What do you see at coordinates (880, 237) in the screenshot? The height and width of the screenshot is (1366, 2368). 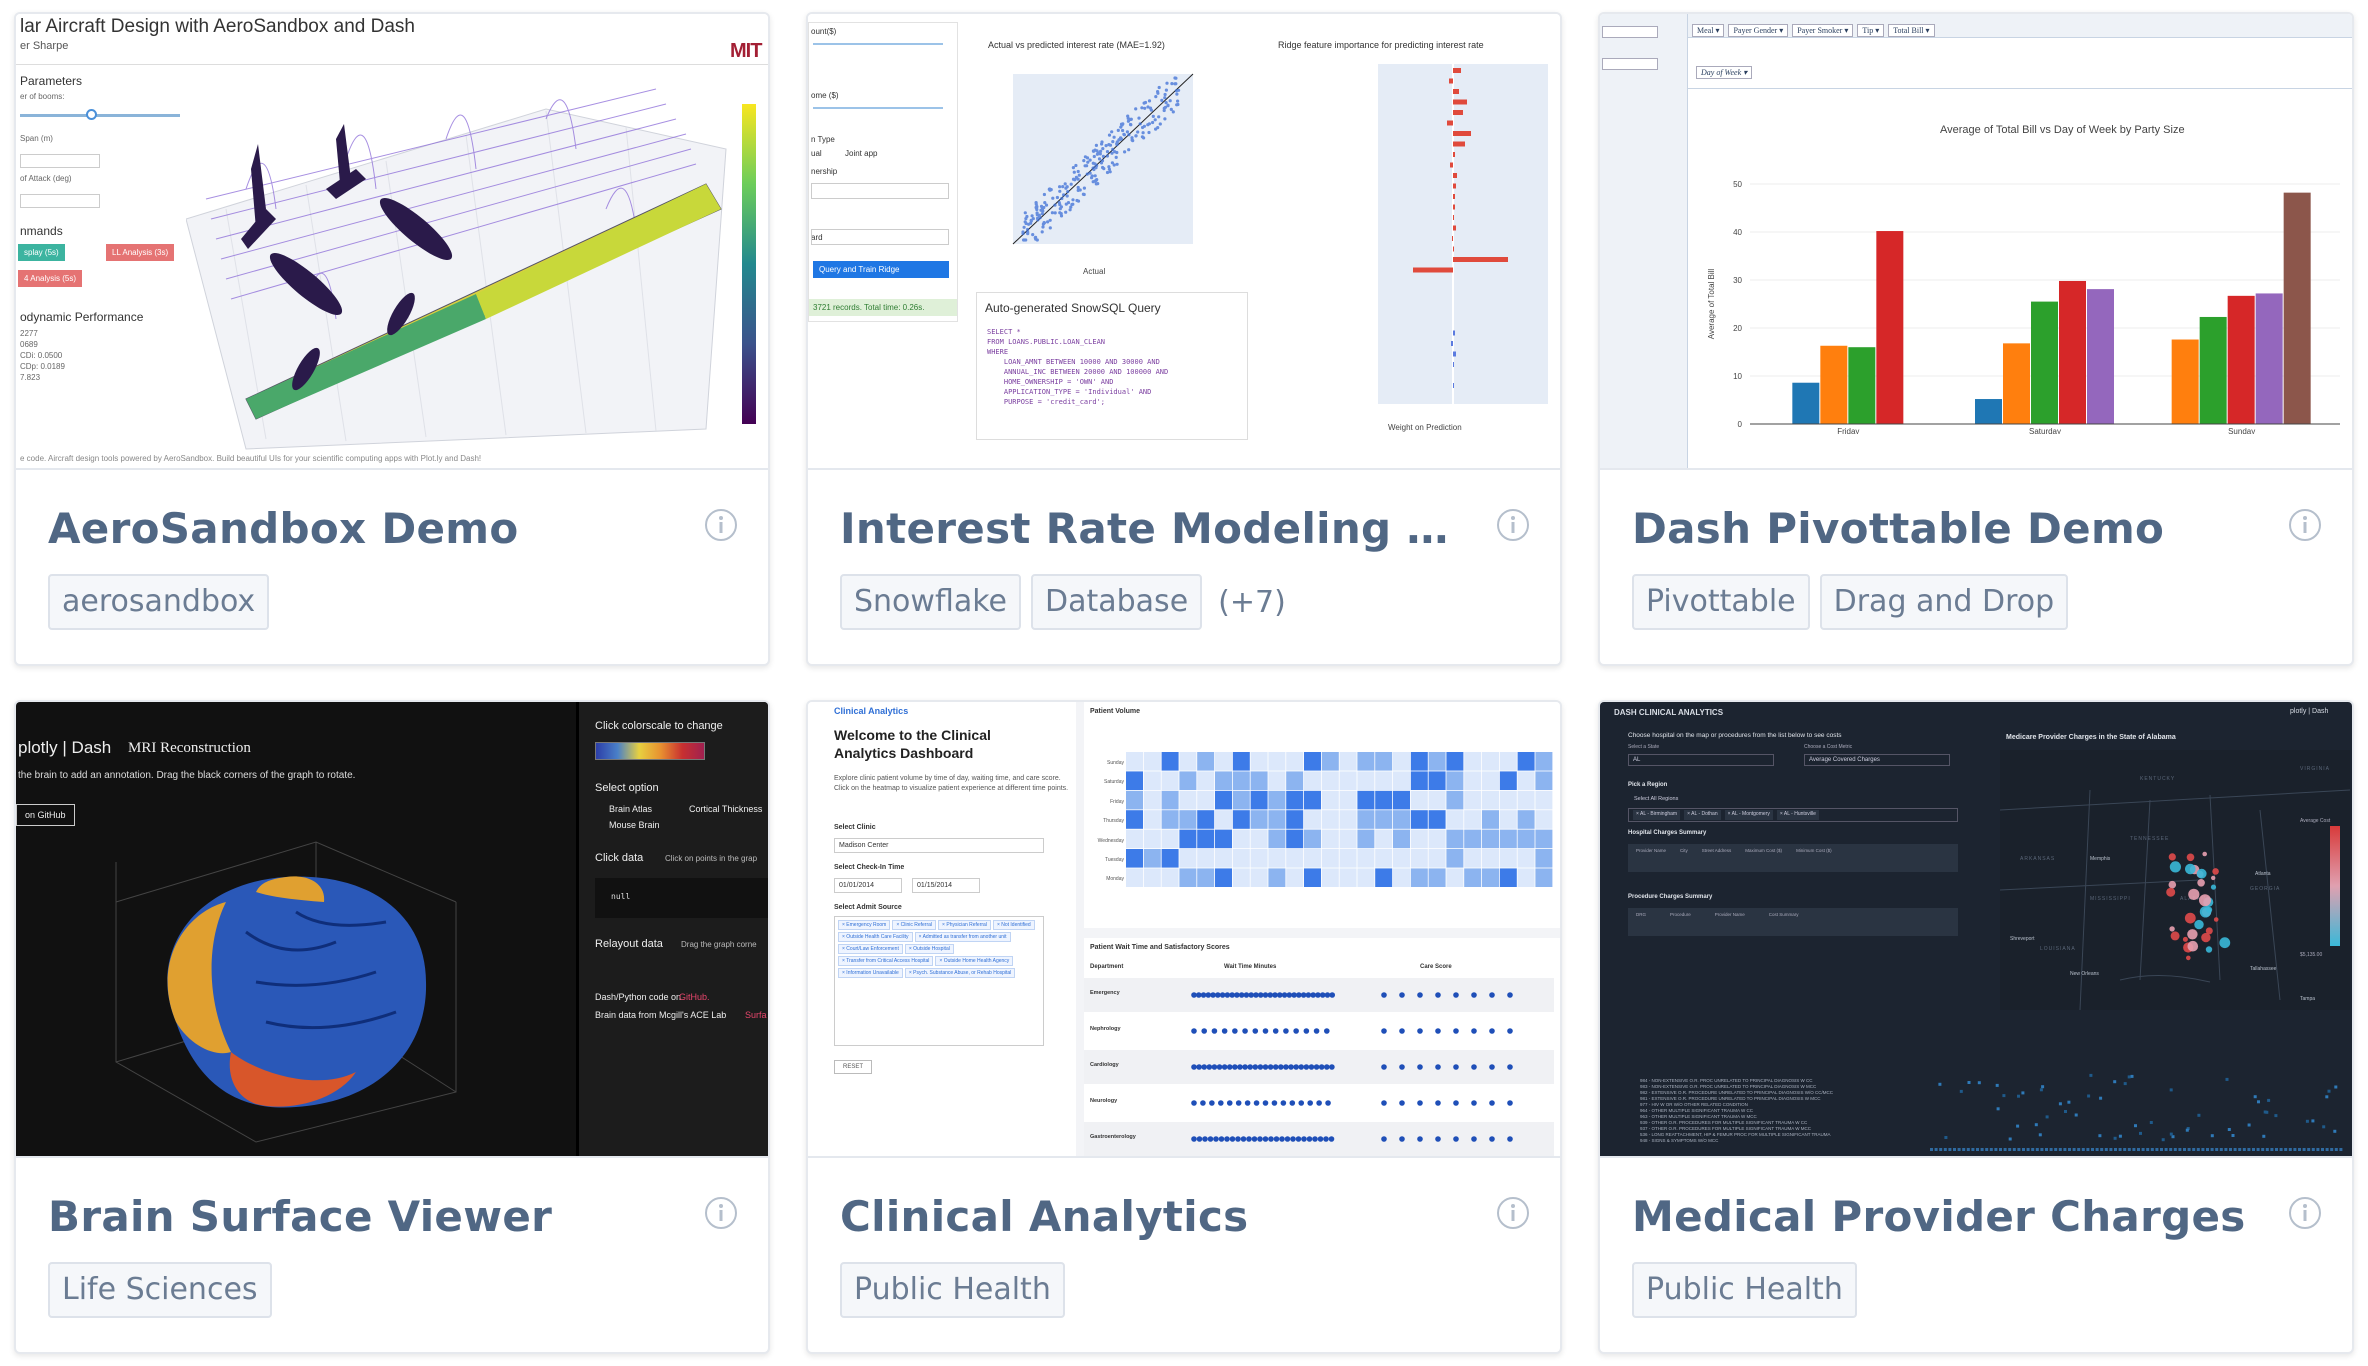 I see `purpose-dropdown-box` at bounding box center [880, 237].